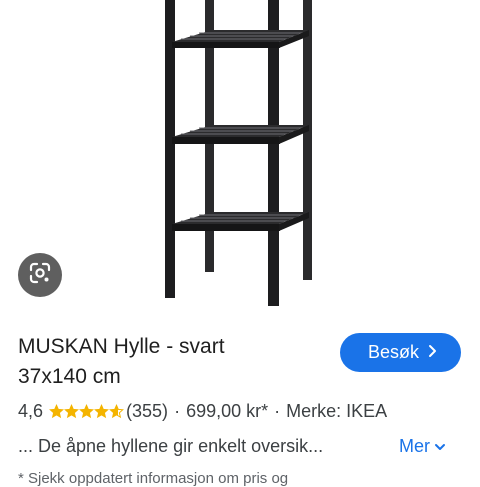  I want to click on product-meta: 4,6 (355) · 699,00 kr* · Merke: IKEA, so click(248, 411).